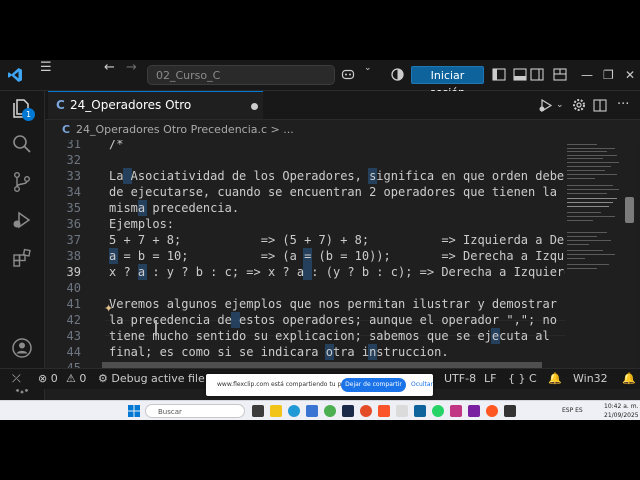 This screenshot has height=480, width=640. I want to click on close-button: ✕, so click(630, 75).